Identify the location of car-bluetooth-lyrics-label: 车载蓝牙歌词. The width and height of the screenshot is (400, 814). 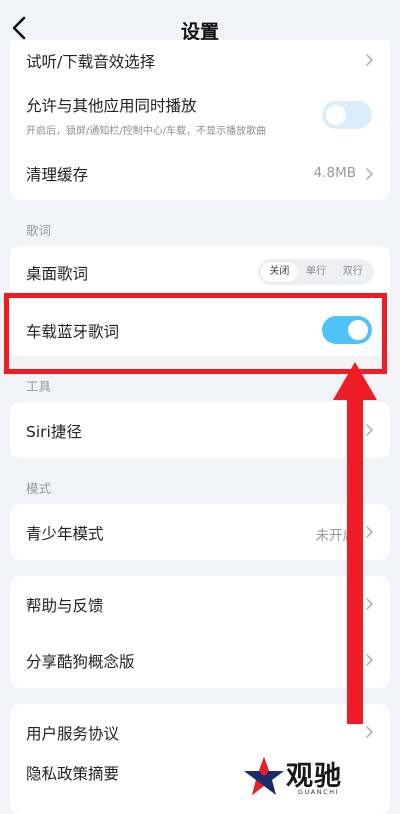
(73, 332).